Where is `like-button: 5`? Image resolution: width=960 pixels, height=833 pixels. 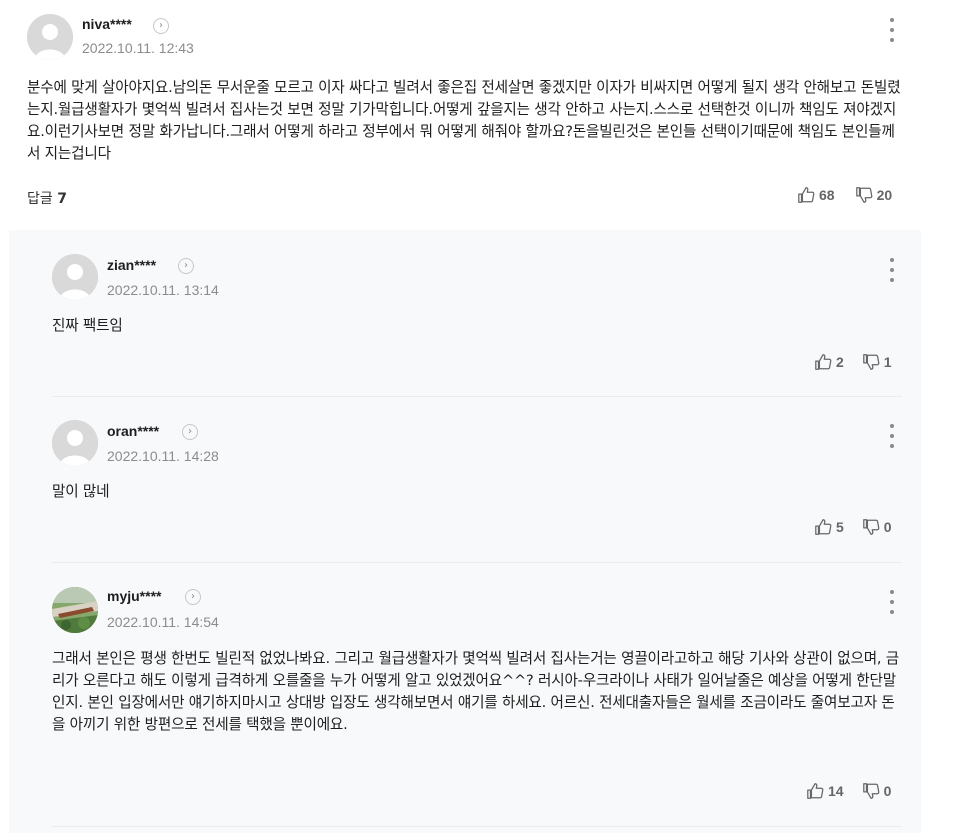 like-button: 5 is located at coordinates (829, 527).